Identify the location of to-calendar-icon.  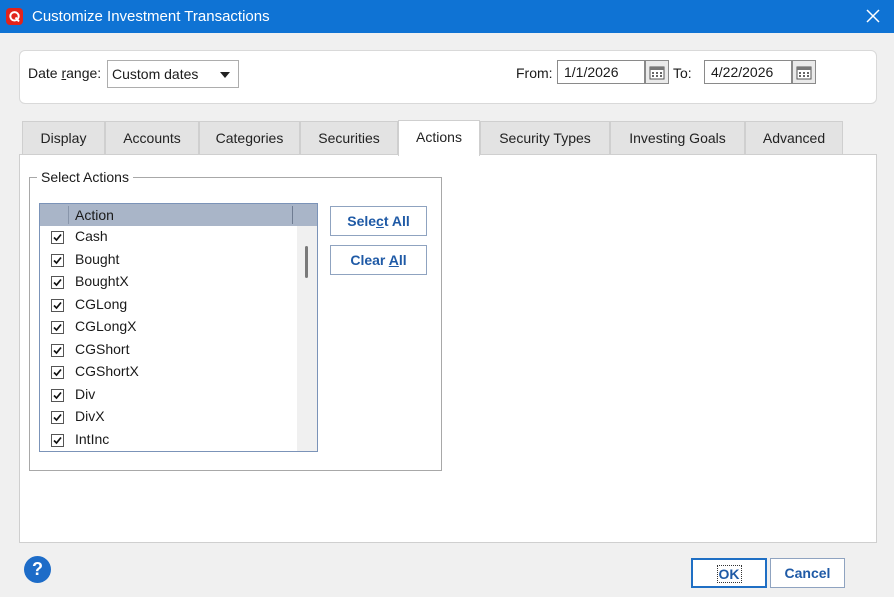
(804, 72).